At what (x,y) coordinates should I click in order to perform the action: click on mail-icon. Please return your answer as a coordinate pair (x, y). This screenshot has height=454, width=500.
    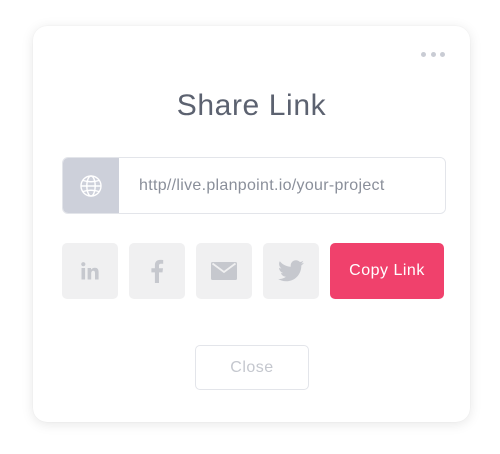
    Looking at the image, I should click on (224, 271).